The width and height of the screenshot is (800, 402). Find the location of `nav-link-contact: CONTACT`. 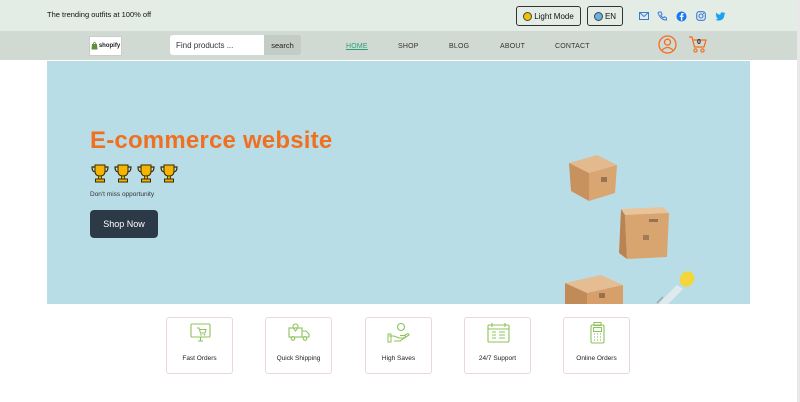

nav-link-contact: CONTACT is located at coordinates (572, 46).